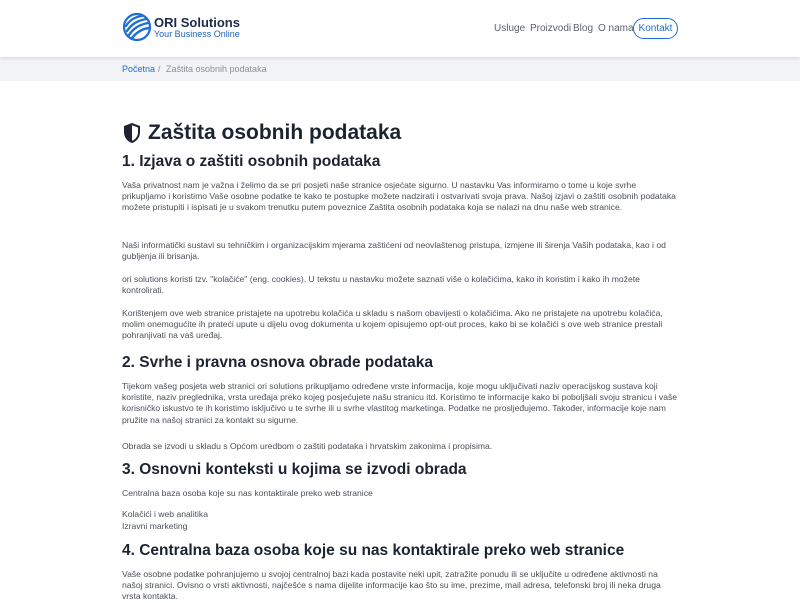  I want to click on brand-logo: ORI Solutions Your Business Online, so click(182, 28).